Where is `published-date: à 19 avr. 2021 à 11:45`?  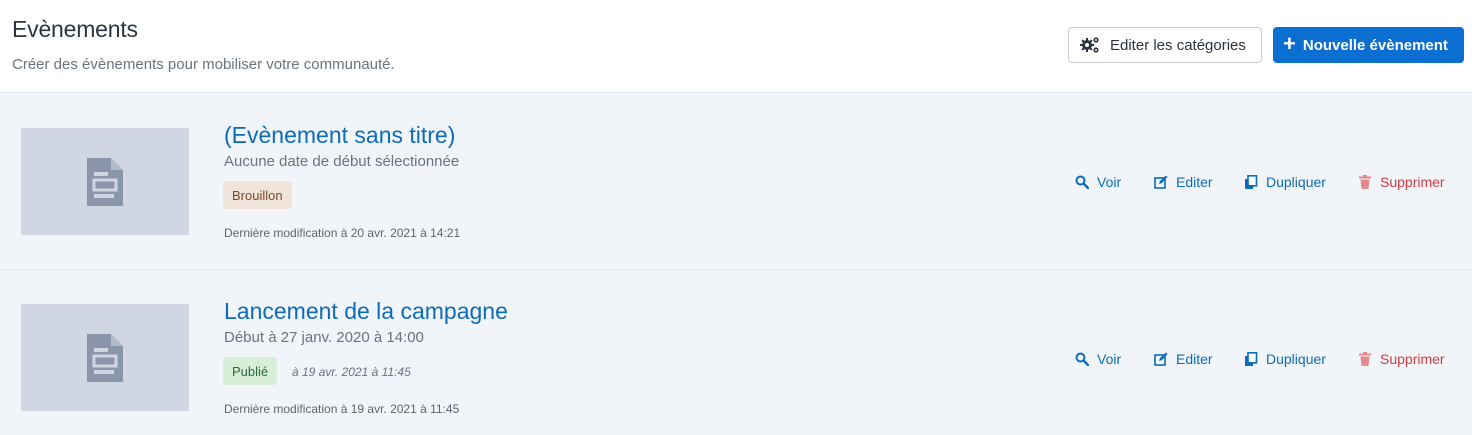
published-date: à 19 avr. 2021 à 11:45 is located at coordinates (351, 372).